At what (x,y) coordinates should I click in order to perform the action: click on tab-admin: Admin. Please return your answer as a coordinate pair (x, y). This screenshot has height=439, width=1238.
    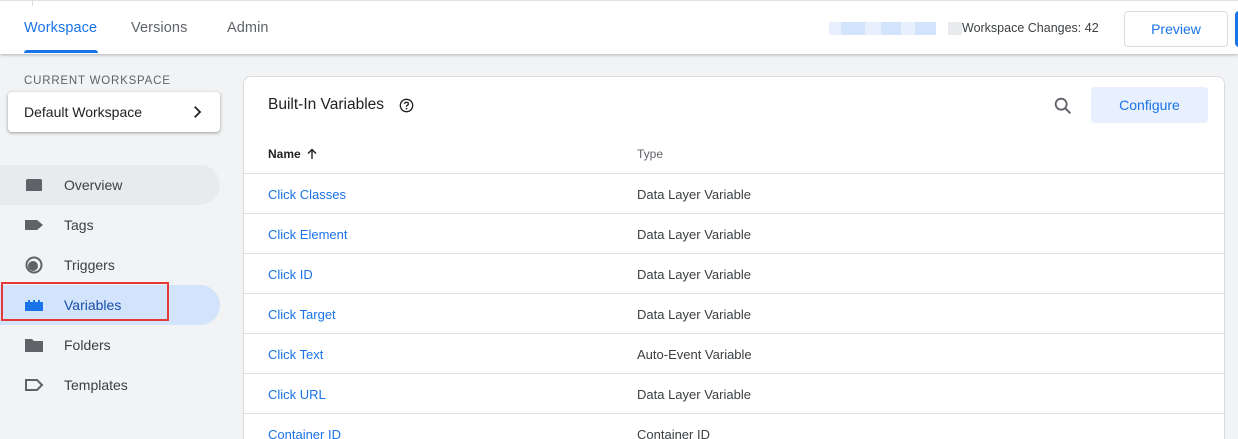
    Looking at the image, I should click on (248, 28).